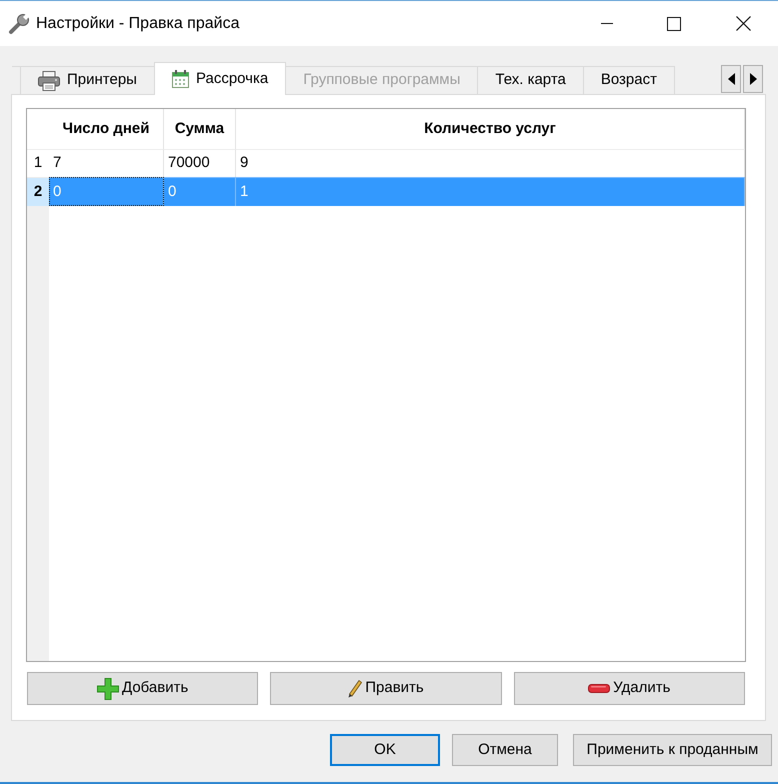  What do you see at coordinates (200, 129) in the screenshot?
I see `column-header: Сумма` at bounding box center [200, 129].